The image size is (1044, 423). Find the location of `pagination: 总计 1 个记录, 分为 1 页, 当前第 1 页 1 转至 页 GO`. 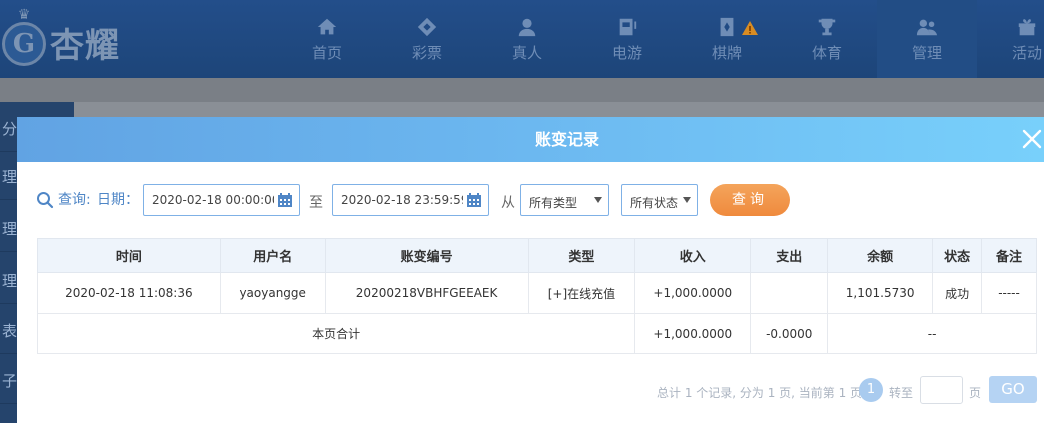

pagination: 总计 1 个记录, 分为 1 页, 当前第 1 页 1 转至 页 GO is located at coordinates (530, 390).